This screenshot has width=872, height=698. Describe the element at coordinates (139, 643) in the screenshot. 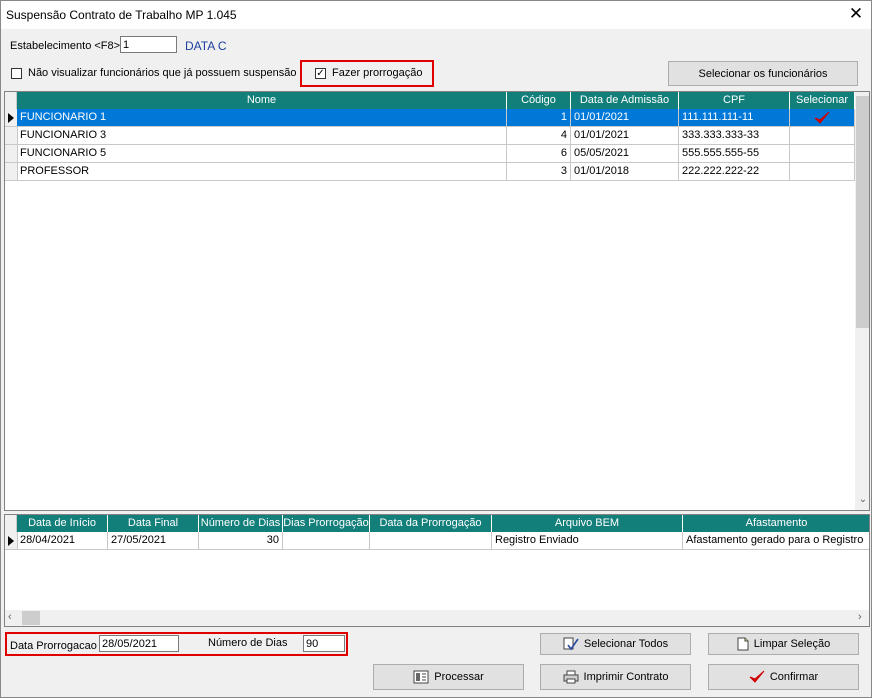

I see `data-prorrogacao-input: 28/05/2021` at that location.